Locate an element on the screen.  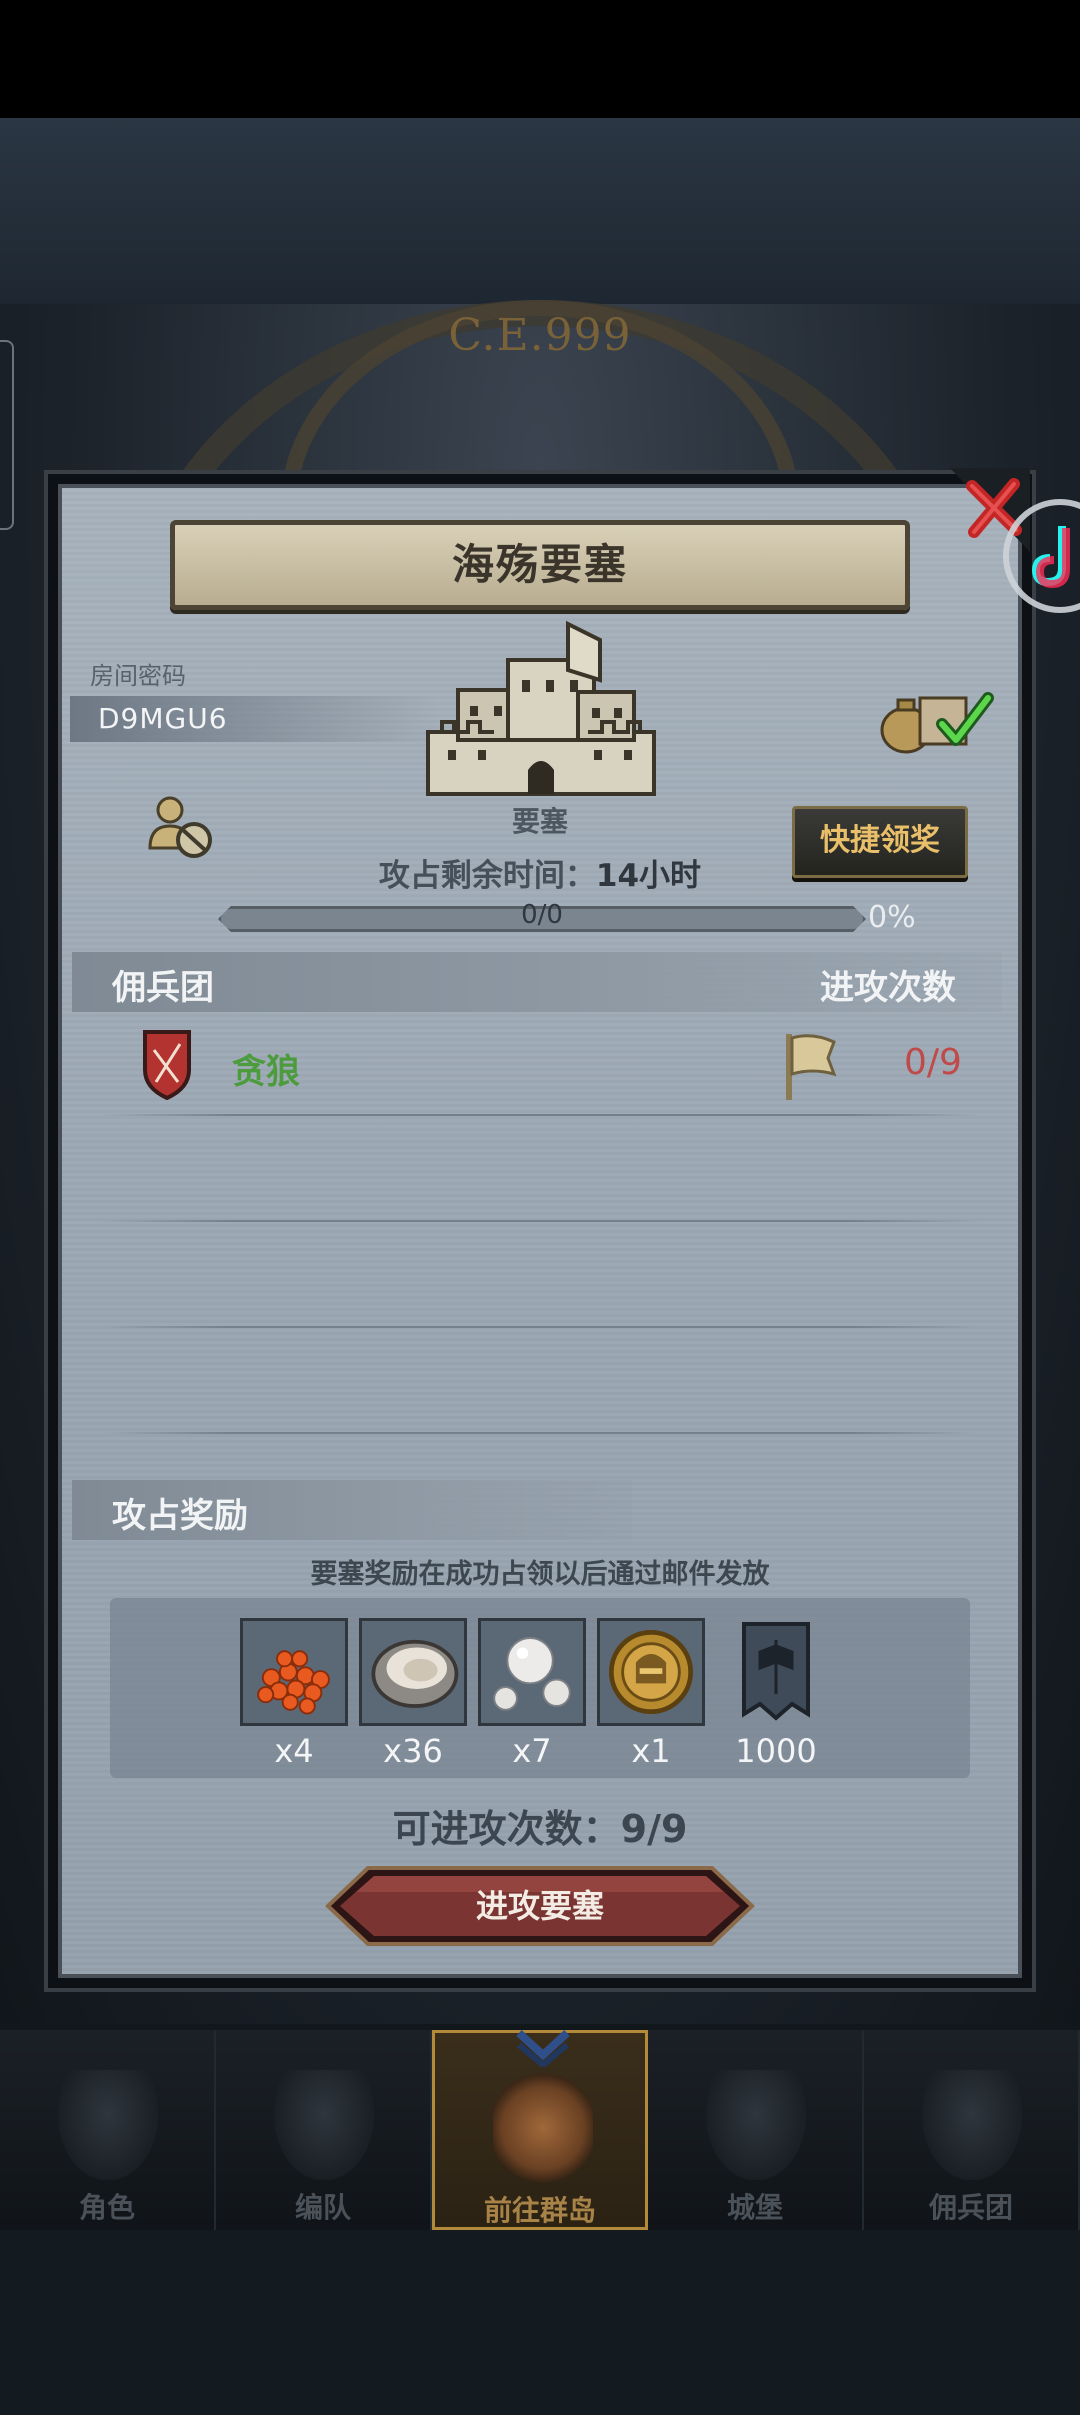
mercenary-header: 佣兵团 is located at coordinates (163, 988).